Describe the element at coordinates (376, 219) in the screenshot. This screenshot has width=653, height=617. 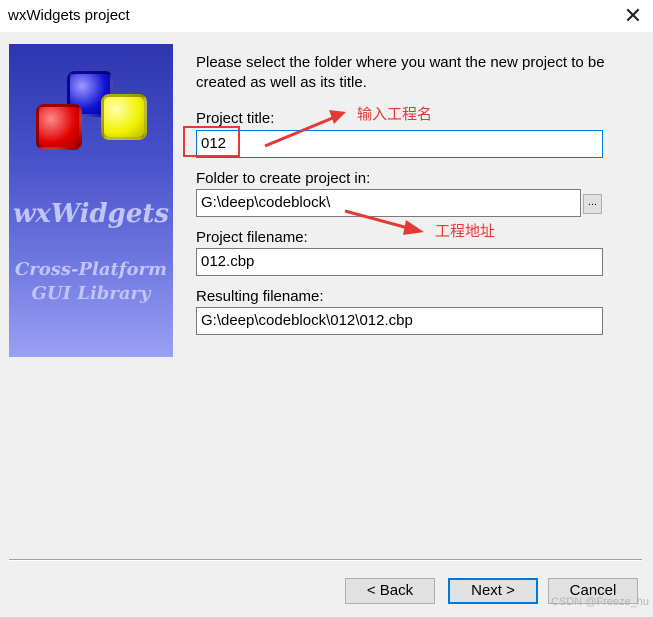
I see `folder-arrow-line` at that location.